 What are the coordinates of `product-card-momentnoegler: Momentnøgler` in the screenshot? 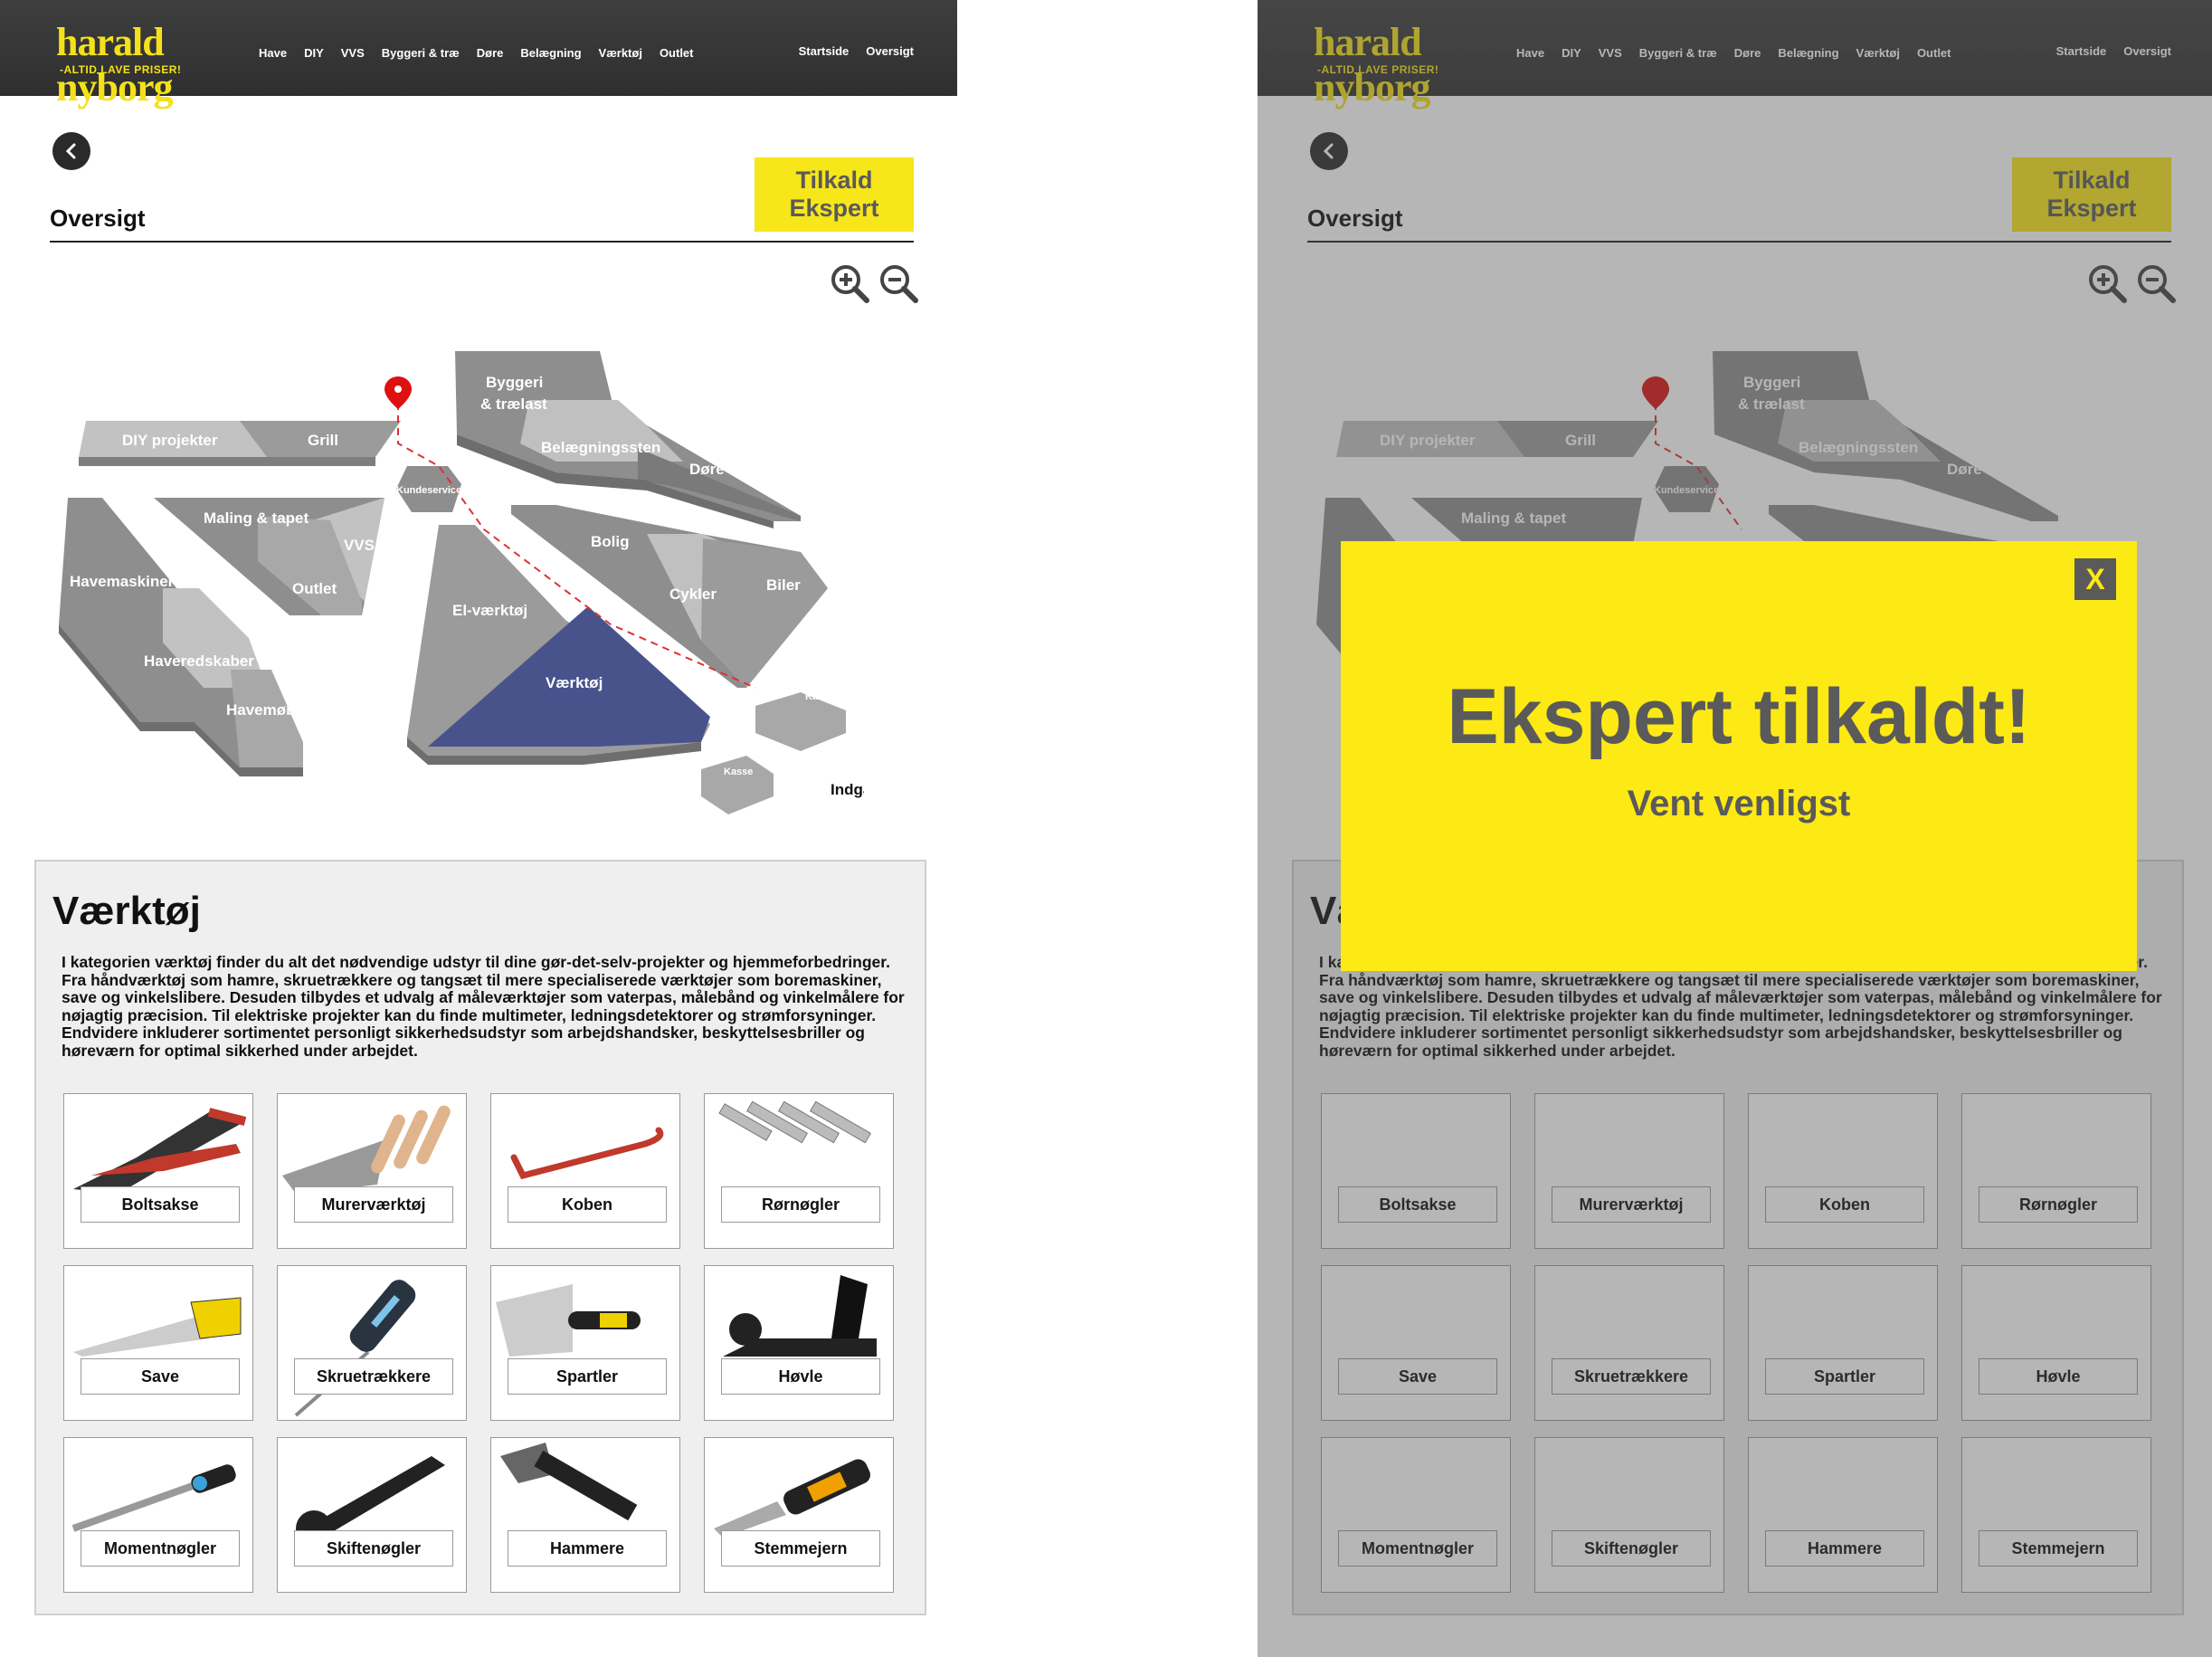 It's located at (158, 1515).